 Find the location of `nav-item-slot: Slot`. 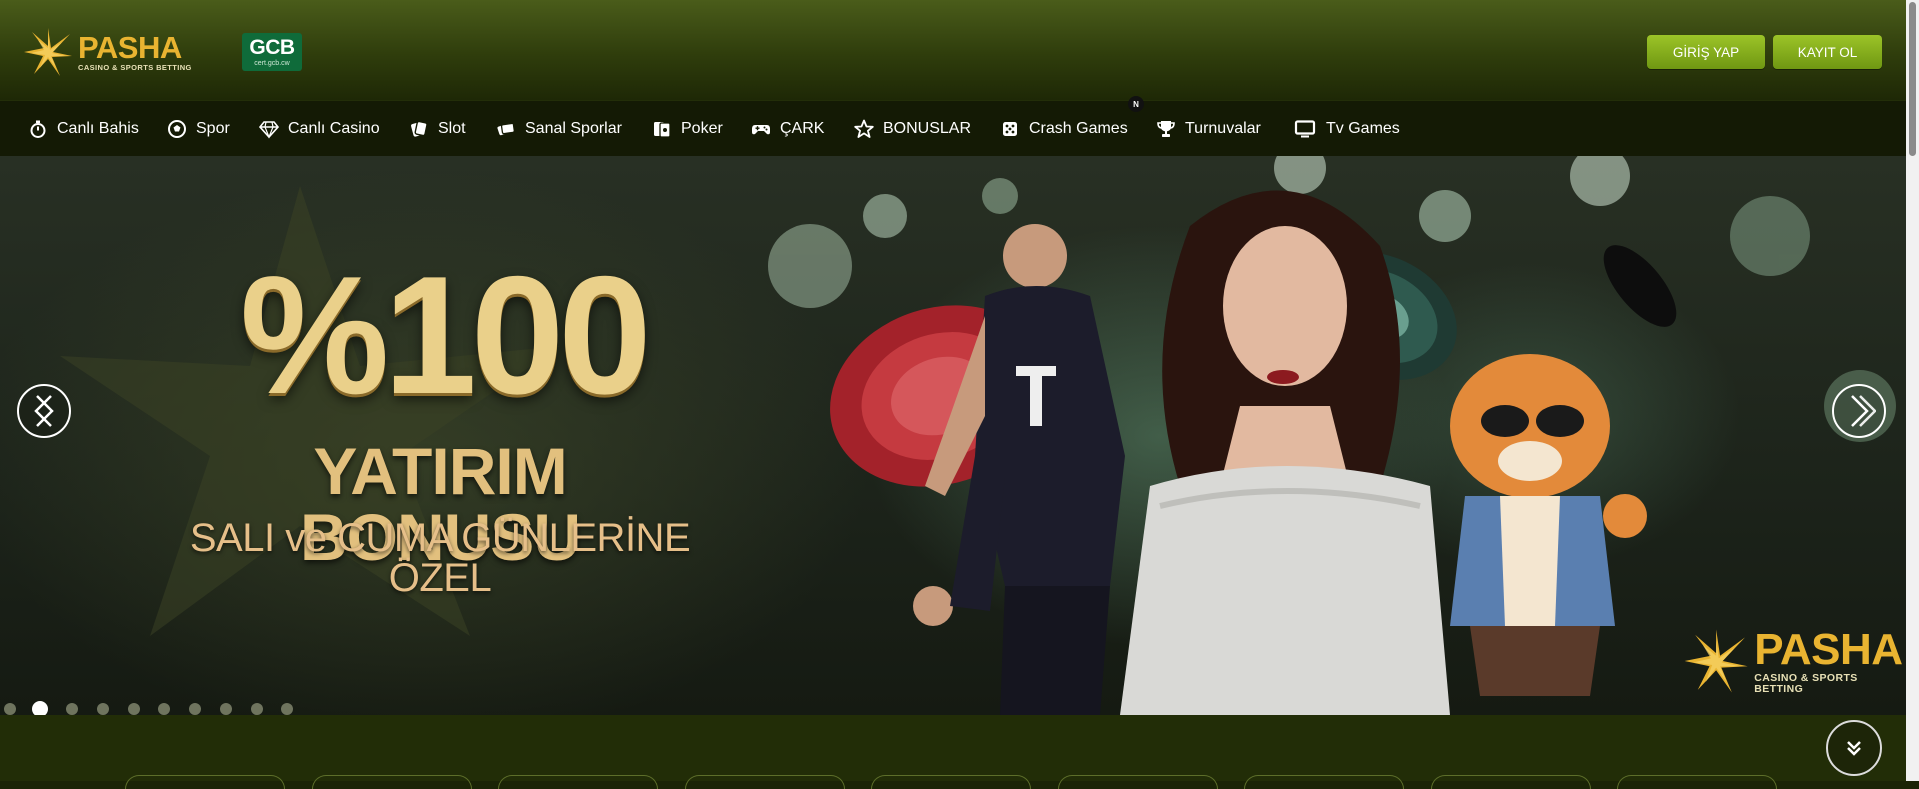

nav-item-slot: Slot is located at coordinates (437, 128).